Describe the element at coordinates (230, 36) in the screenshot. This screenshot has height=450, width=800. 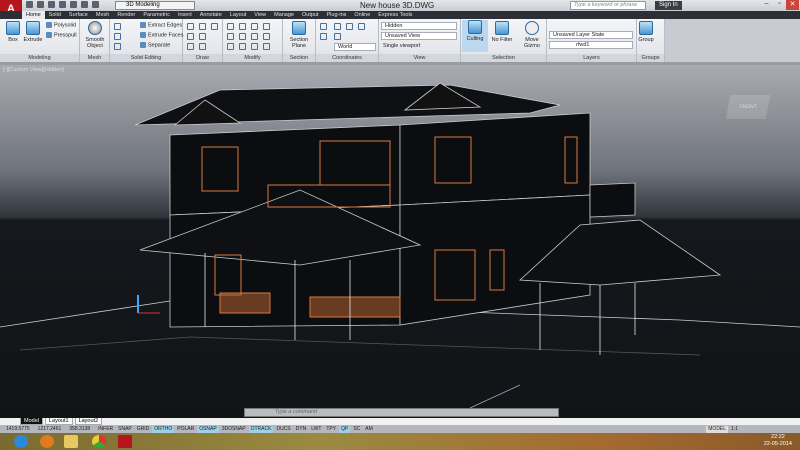
I see `fillet-icon` at that location.